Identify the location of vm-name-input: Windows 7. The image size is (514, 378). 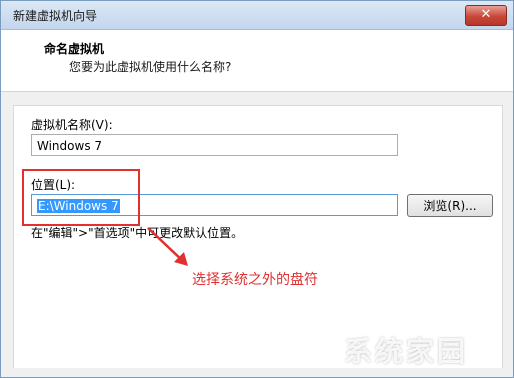
(214, 145).